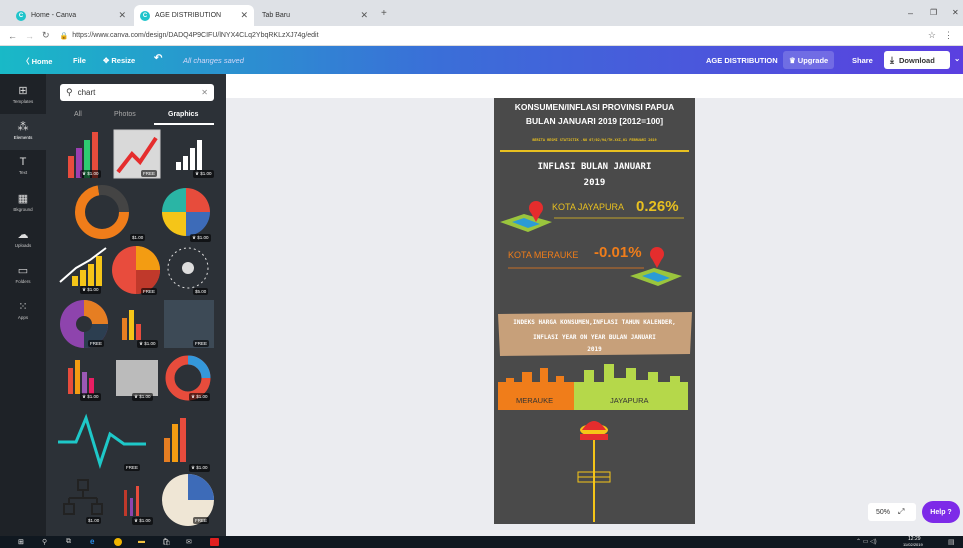 This screenshot has width=963, height=548. I want to click on sidebar-item-label: Elements, so click(23, 137).